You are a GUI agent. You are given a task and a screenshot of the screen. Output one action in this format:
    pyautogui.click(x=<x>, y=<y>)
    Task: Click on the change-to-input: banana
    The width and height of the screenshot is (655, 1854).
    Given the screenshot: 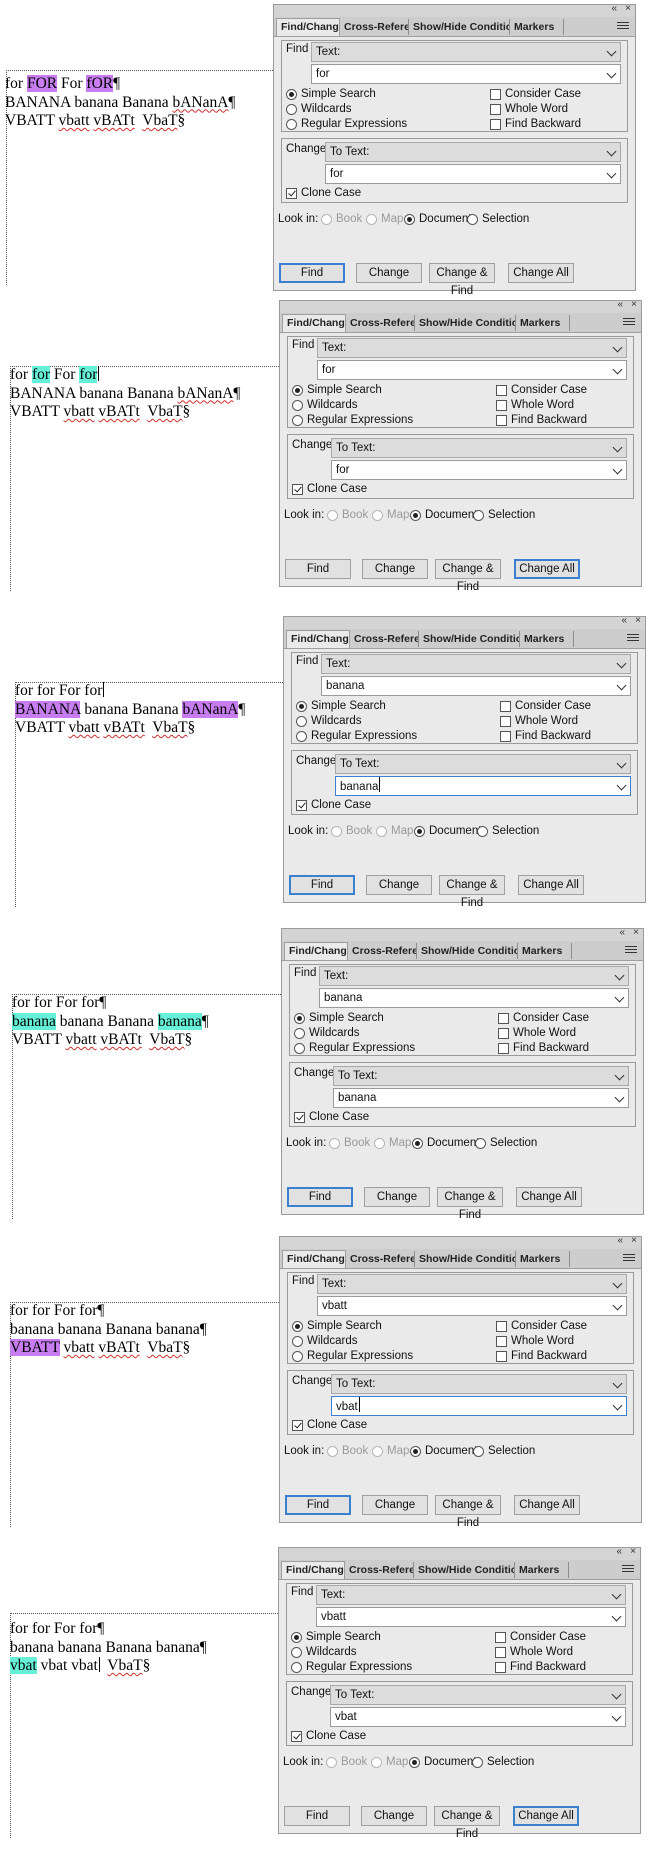 What is the action you would take?
    pyautogui.click(x=481, y=1098)
    